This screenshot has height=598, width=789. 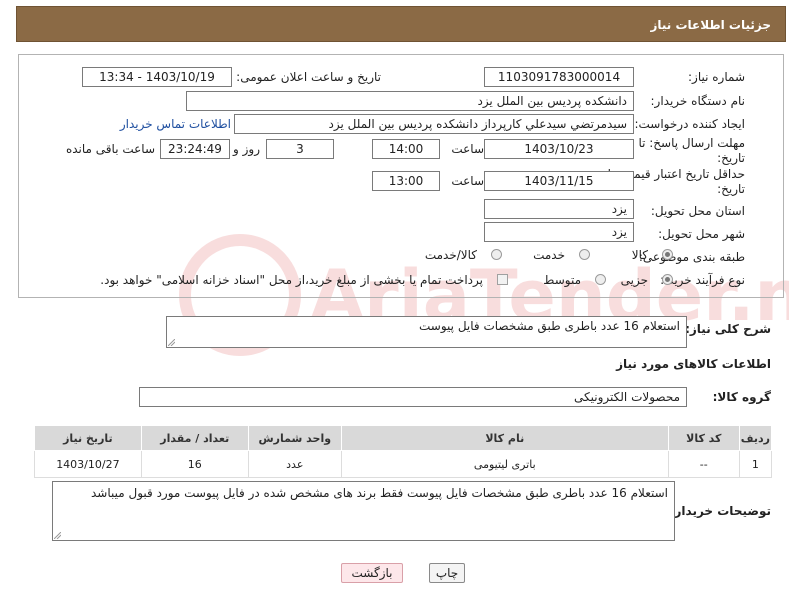 What do you see at coordinates (703, 464) in the screenshot?
I see `cell-code: --` at bounding box center [703, 464].